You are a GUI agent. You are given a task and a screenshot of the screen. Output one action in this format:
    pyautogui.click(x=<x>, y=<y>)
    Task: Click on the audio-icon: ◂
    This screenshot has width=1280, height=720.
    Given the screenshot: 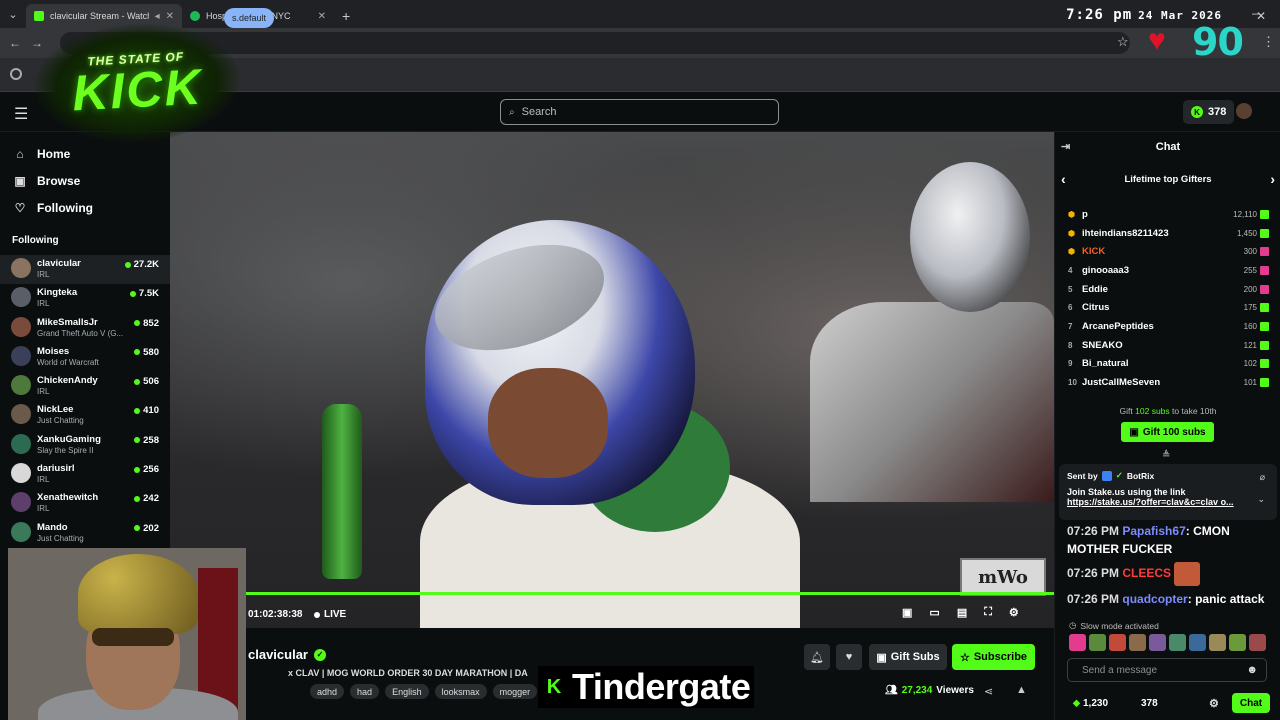 What is the action you would take?
    pyautogui.click(x=157, y=16)
    